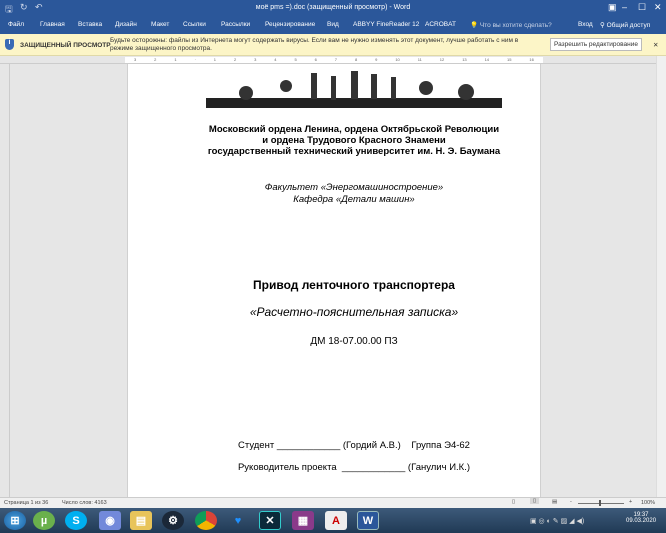 This screenshot has width=666, height=533. I want to click on utorrent-icon: µ, so click(44, 520).